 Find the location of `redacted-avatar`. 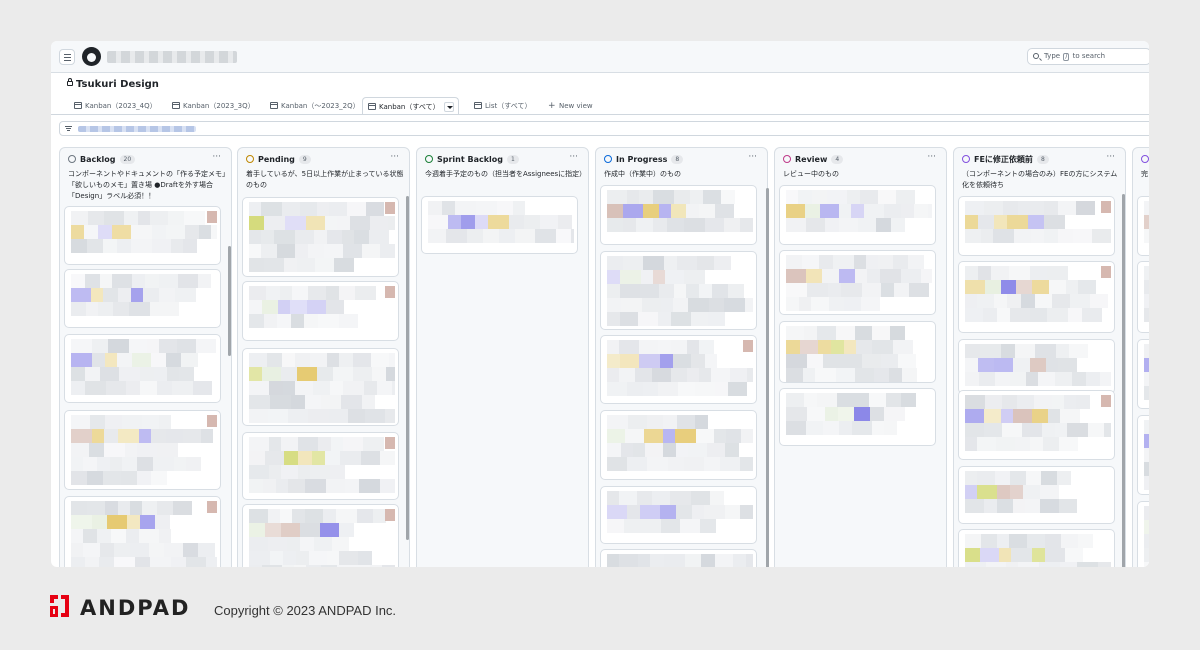

redacted-avatar is located at coordinates (1106, 207).